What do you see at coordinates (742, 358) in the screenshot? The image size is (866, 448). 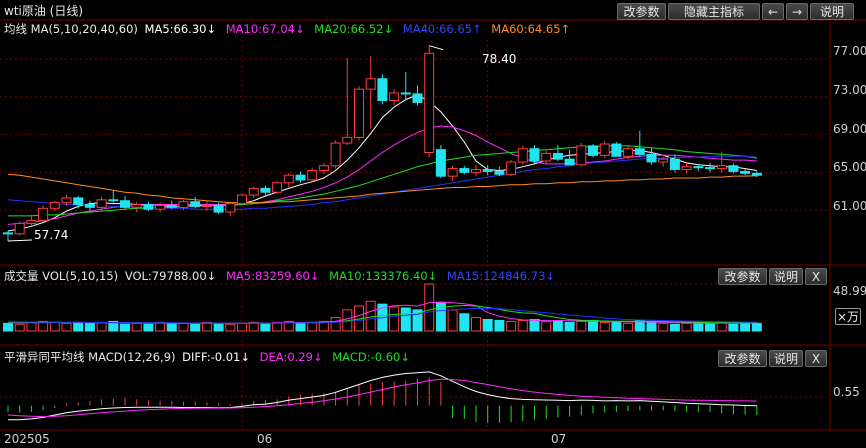 I see `macd-params-button: 改参数` at bounding box center [742, 358].